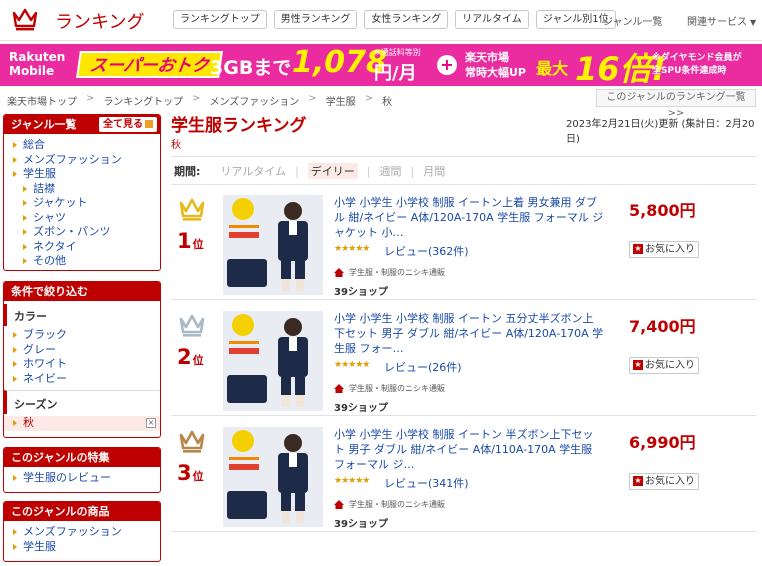  I want to click on sidebar-products-box: このジャンルの商品 メンズファッション 学生服, so click(82, 531).